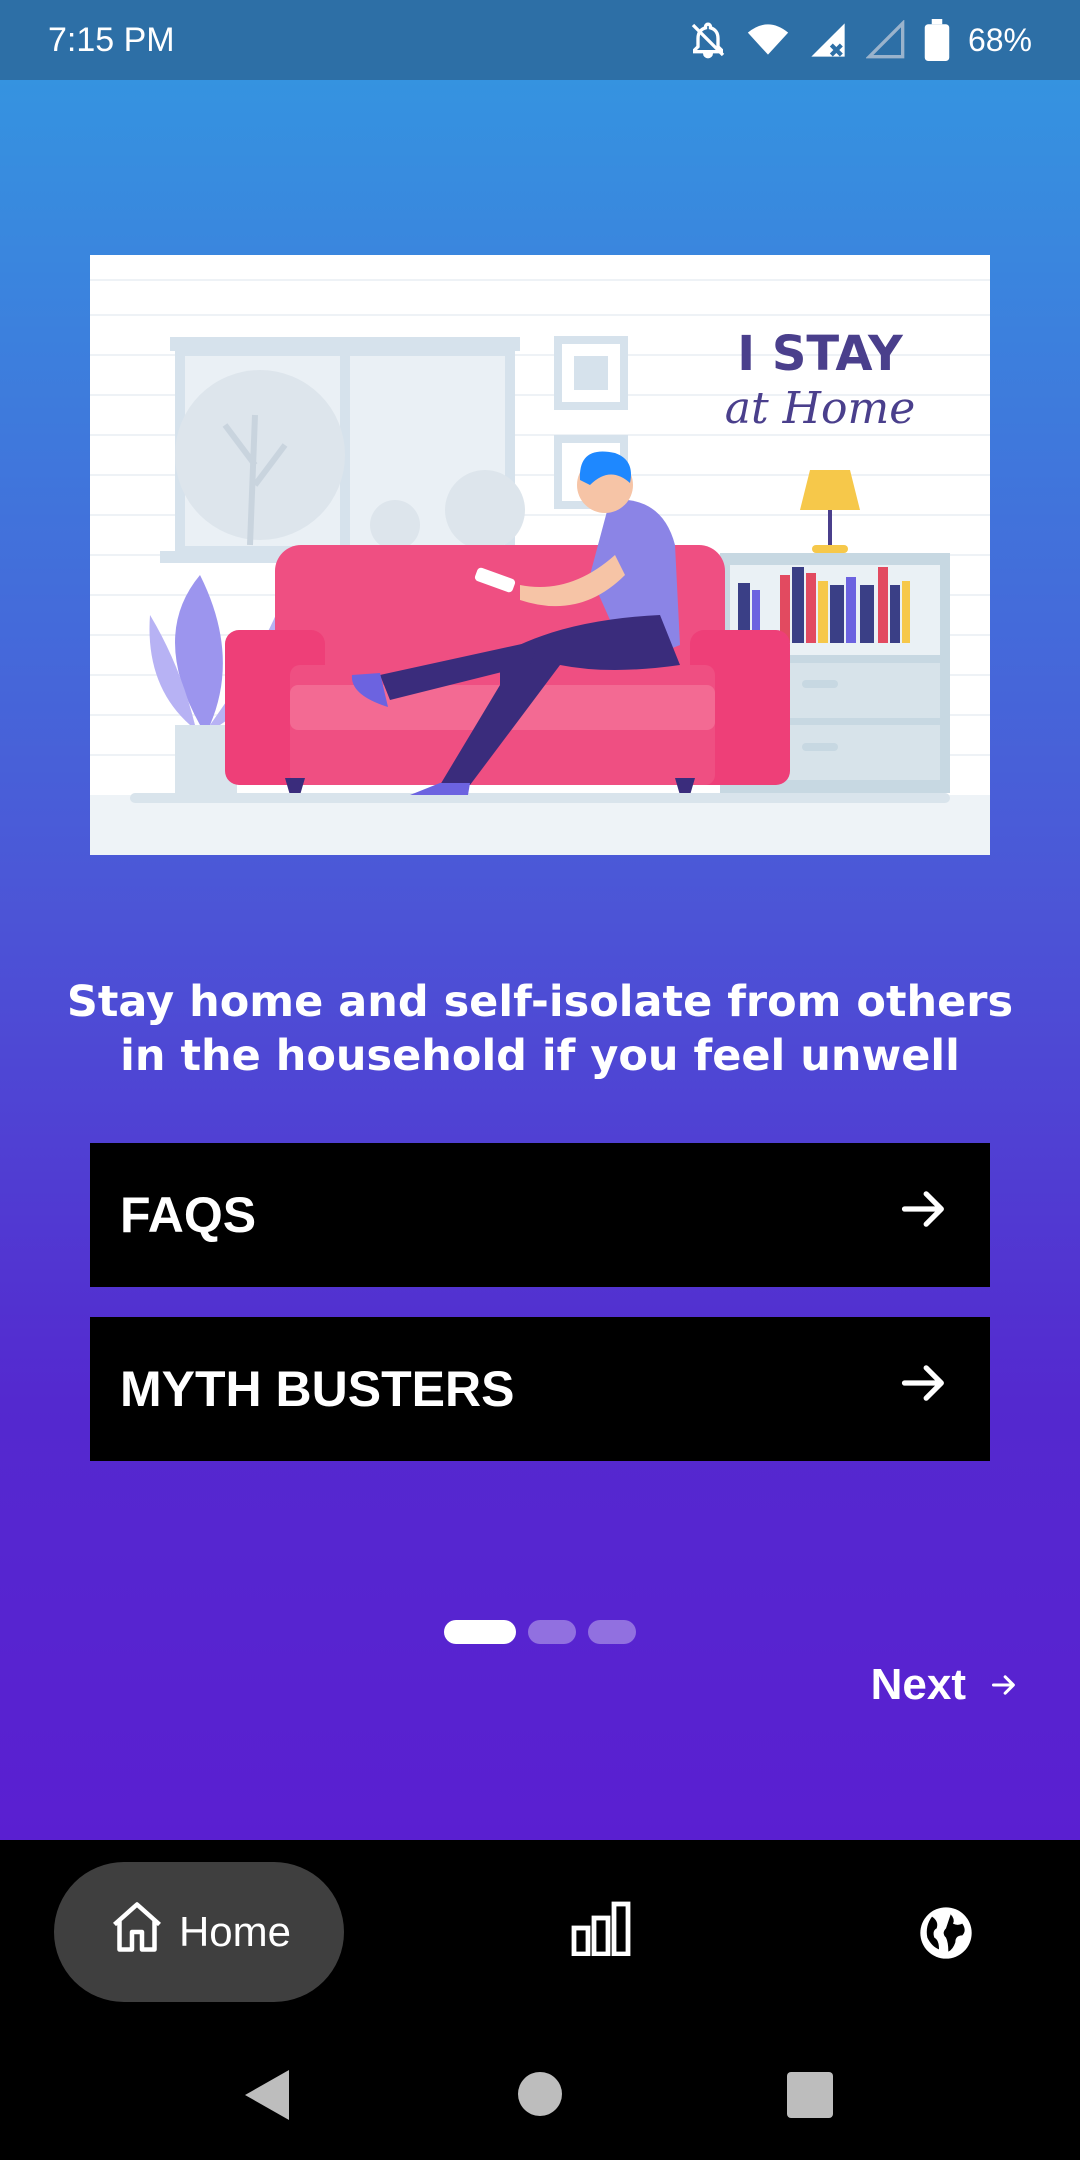 Image resolution: width=1080 pixels, height=2160 pixels. What do you see at coordinates (937, 40) in the screenshot?
I see `battery-icon` at bounding box center [937, 40].